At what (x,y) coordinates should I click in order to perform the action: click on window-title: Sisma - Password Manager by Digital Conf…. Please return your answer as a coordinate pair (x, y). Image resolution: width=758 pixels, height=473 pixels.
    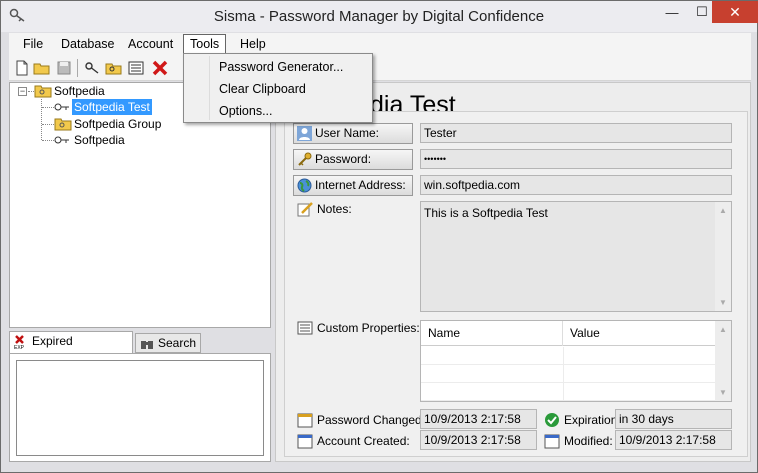
    Looking at the image, I should click on (379, 16).